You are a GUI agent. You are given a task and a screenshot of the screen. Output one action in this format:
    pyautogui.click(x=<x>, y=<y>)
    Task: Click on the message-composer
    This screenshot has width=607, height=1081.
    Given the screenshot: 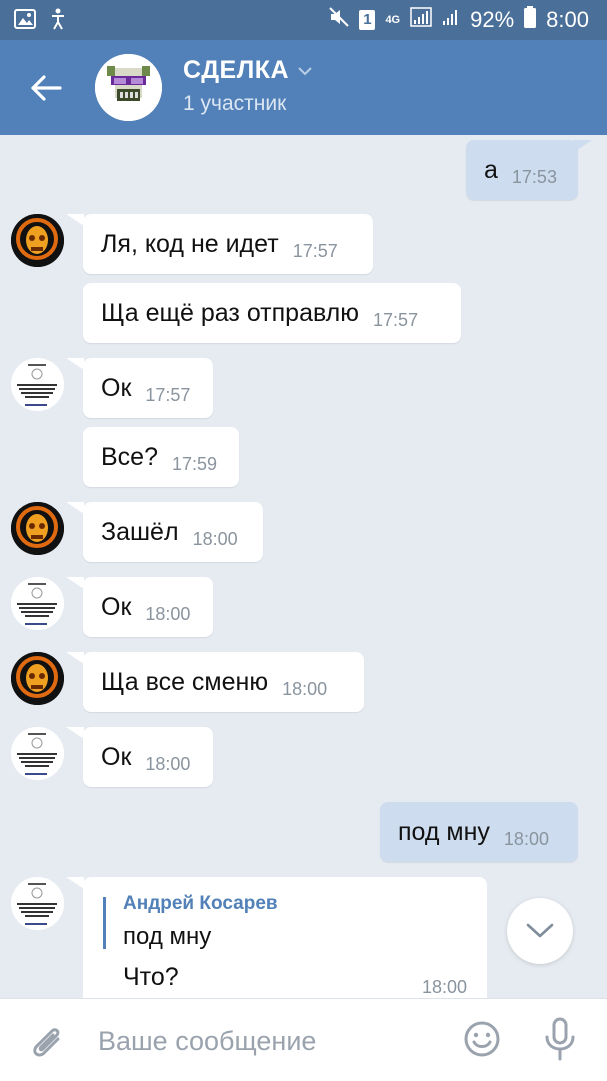 What is the action you would take?
    pyautogui.click(x=303, y=1039)
    